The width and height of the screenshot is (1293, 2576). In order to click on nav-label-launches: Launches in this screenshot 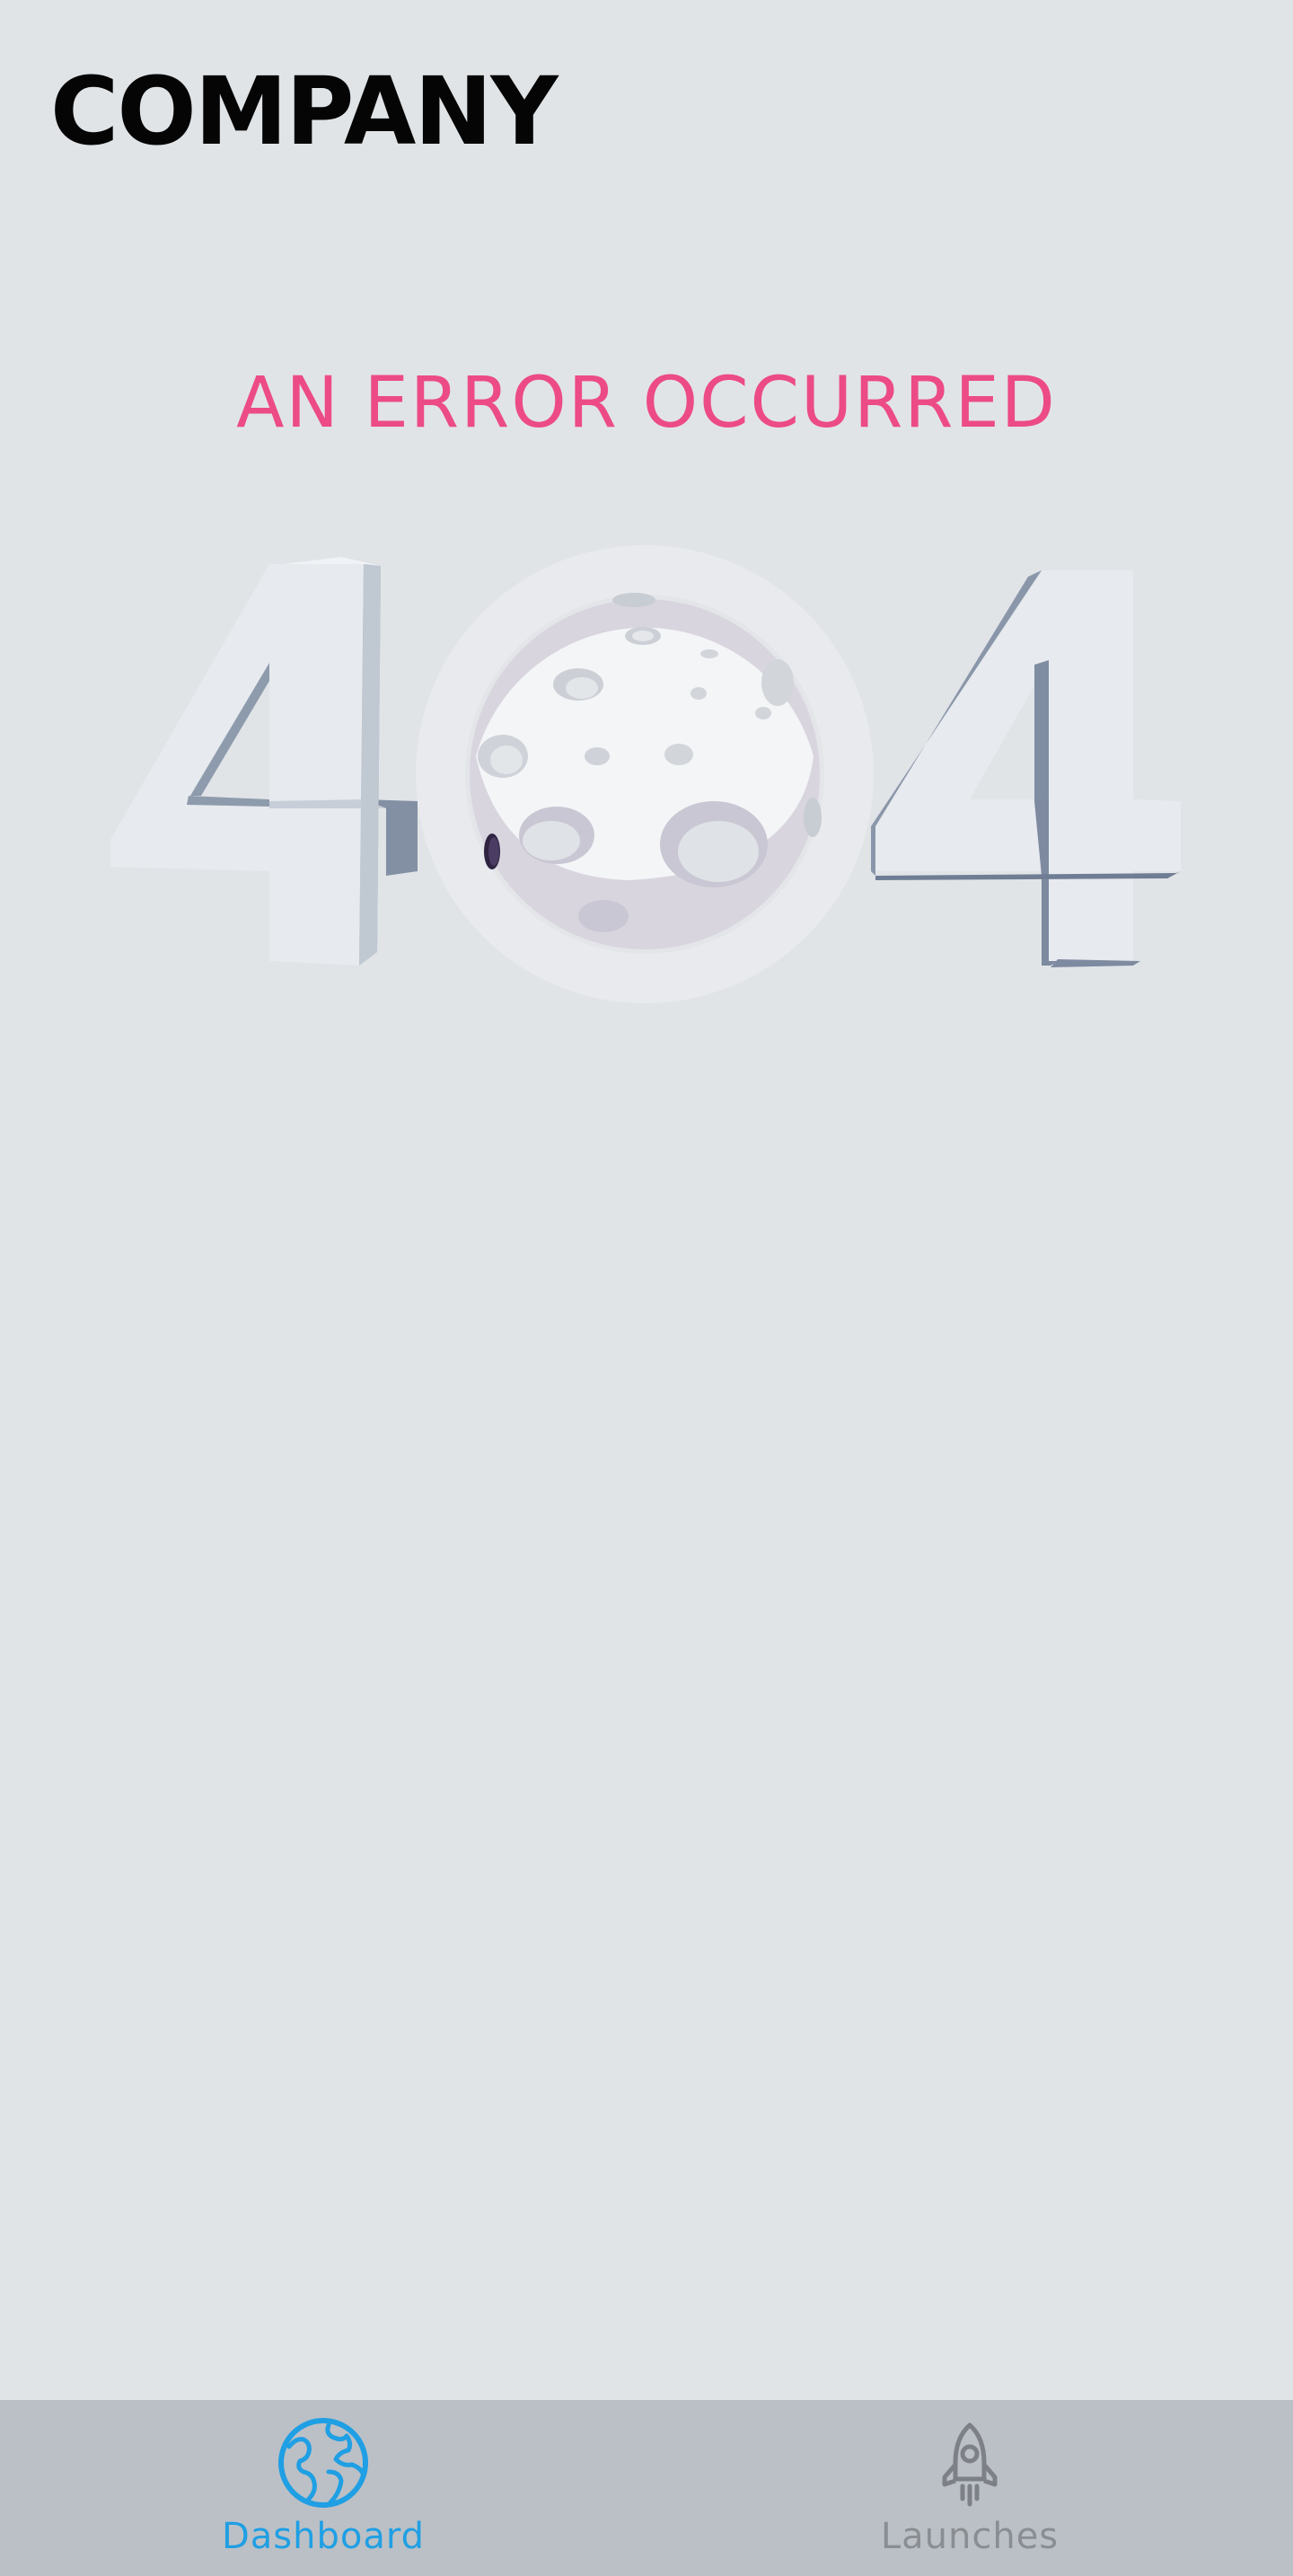, I will do `click(970, 2536)`.